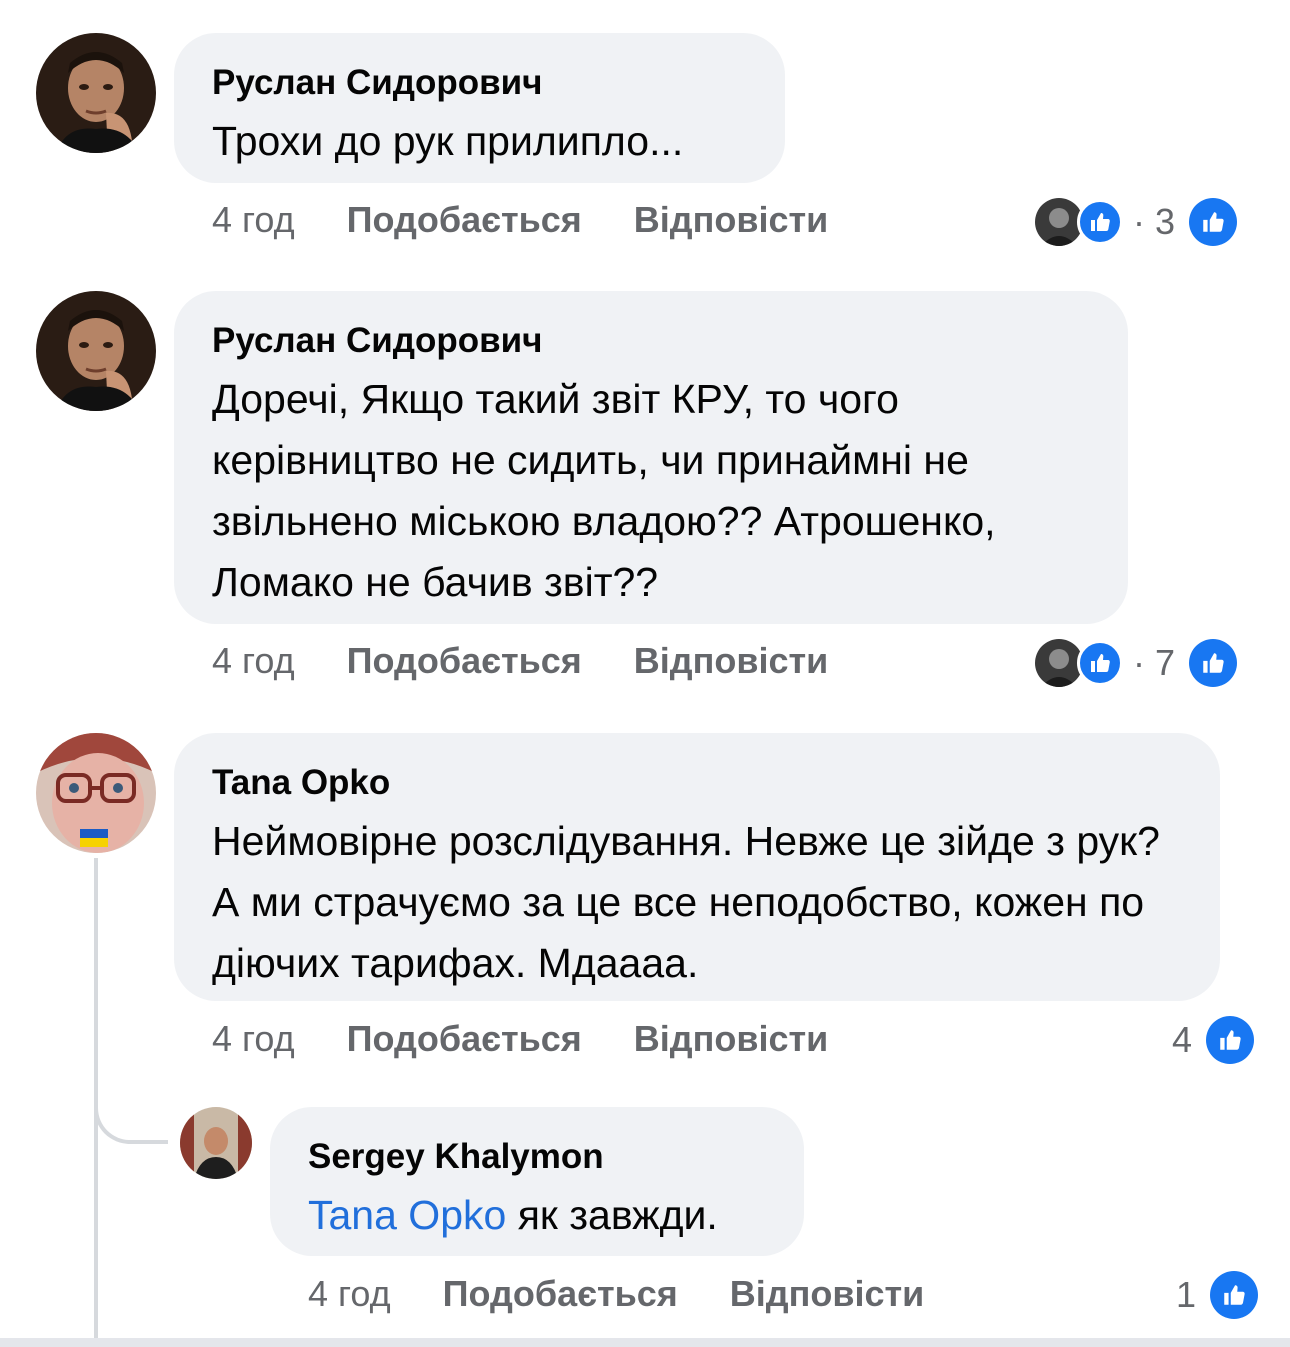  Describe the element at coordinates (1182, 1039) in the screenshot. I see `reaction-count: 4` at that location.